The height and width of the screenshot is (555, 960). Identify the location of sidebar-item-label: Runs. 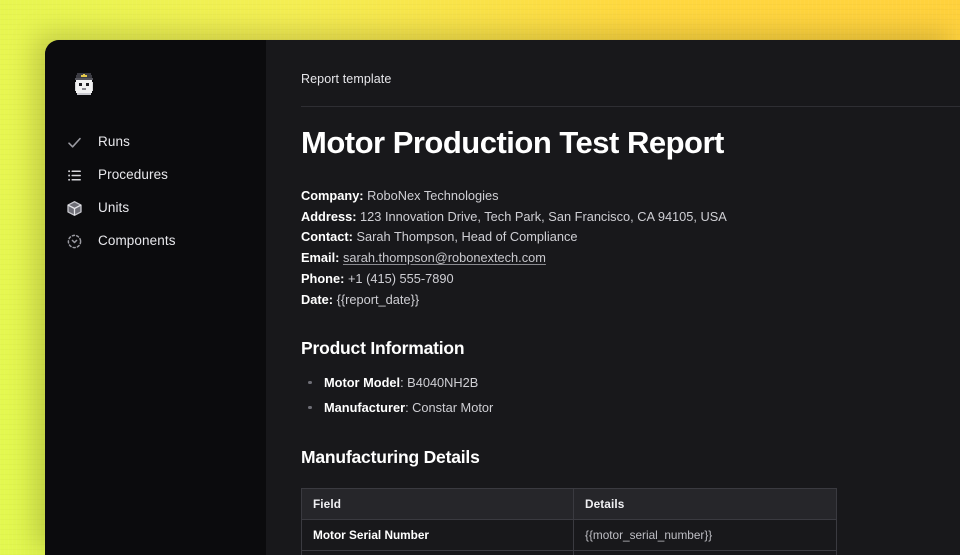
(114, 142).